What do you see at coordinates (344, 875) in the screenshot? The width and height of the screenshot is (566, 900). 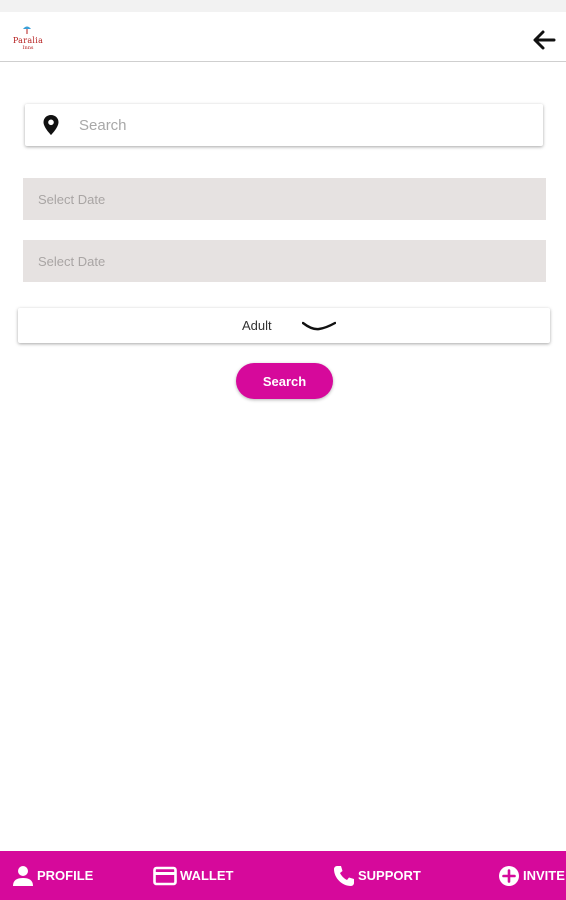 I see `phone-icon` at bounding box center [344, 875].